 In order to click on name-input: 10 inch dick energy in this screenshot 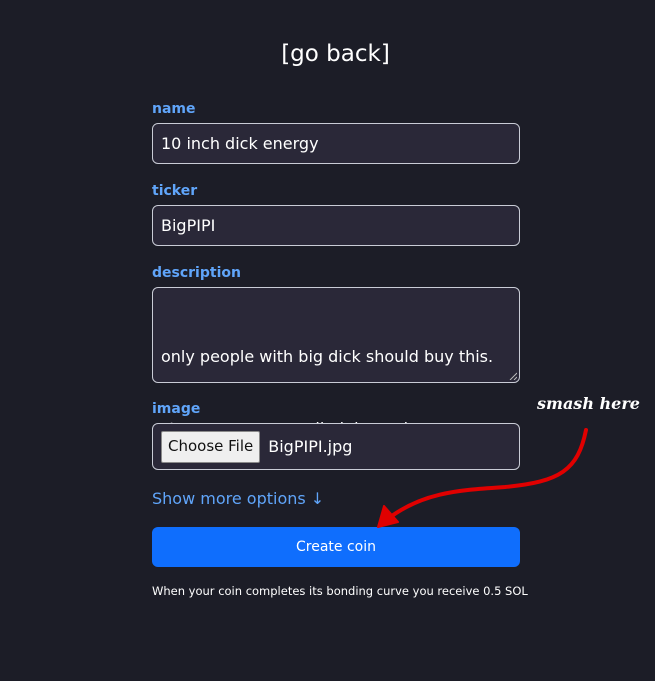, I will do `click(336, 143)`.